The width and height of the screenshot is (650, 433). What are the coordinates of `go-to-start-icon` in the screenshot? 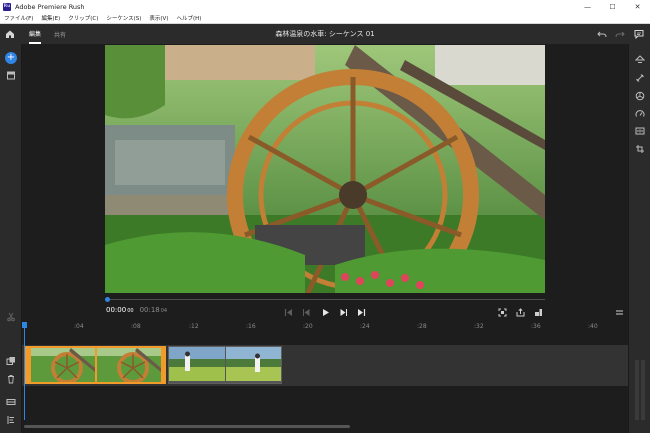 It's located at (288, 312).